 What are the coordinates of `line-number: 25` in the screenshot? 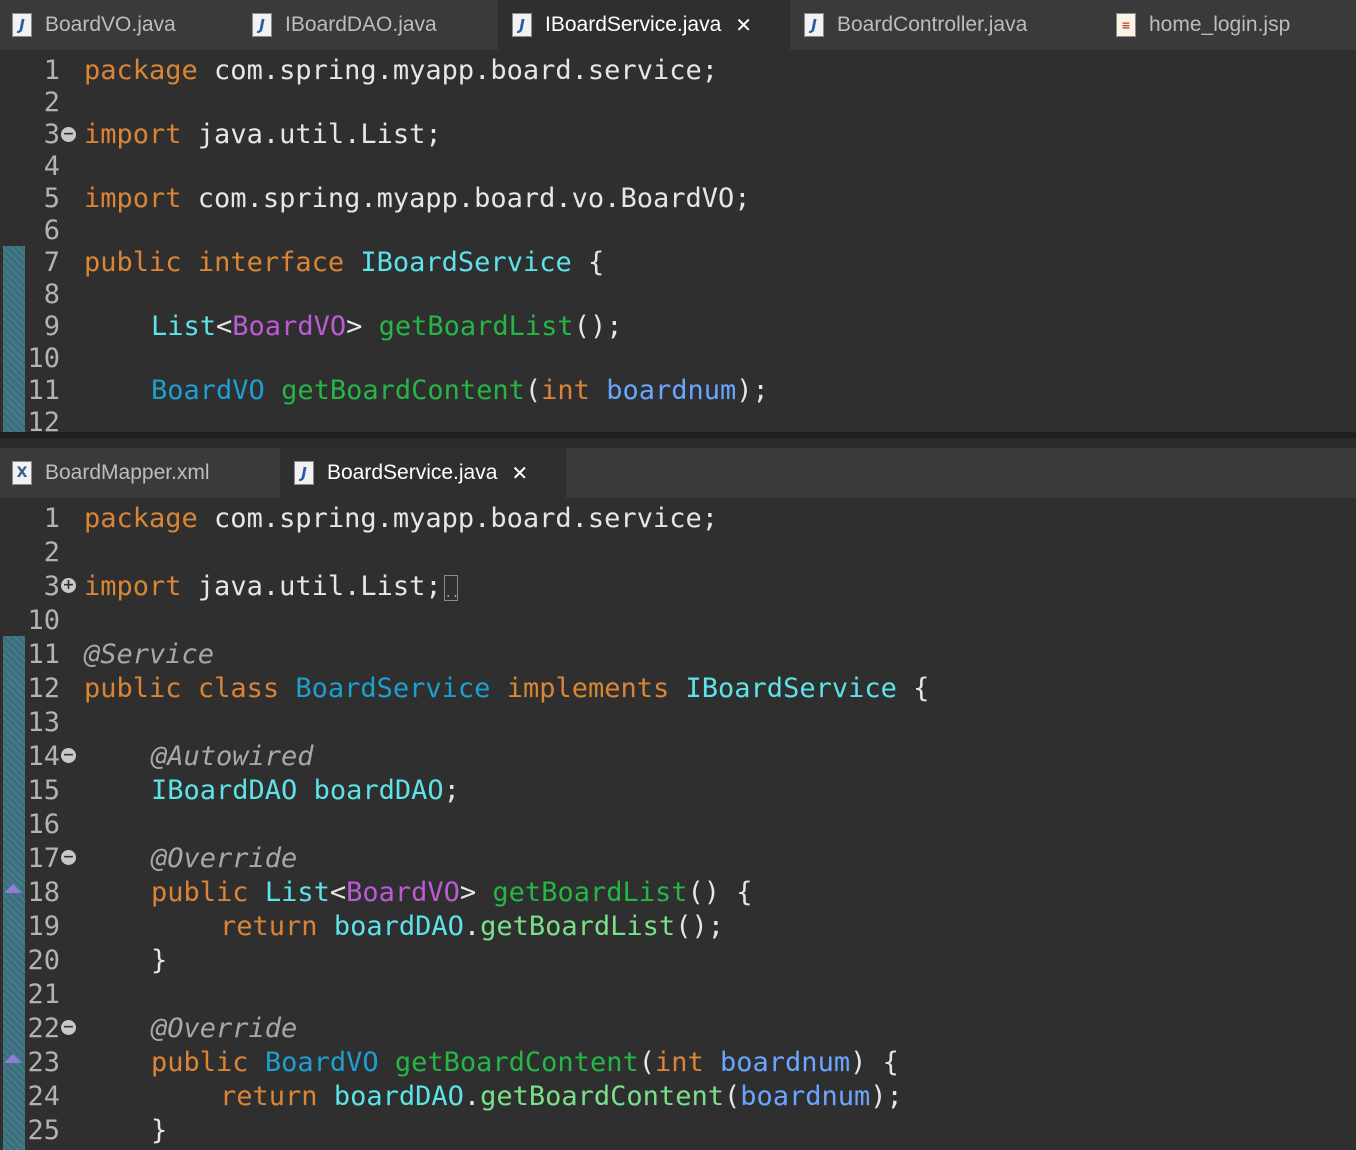 It's located at (43, 1130).